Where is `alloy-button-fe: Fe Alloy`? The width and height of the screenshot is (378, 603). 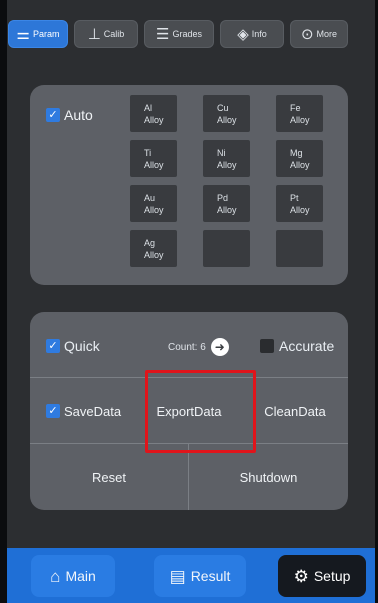
alloy-button-fe: Fe Alloy is located at coordinates (299, 113).